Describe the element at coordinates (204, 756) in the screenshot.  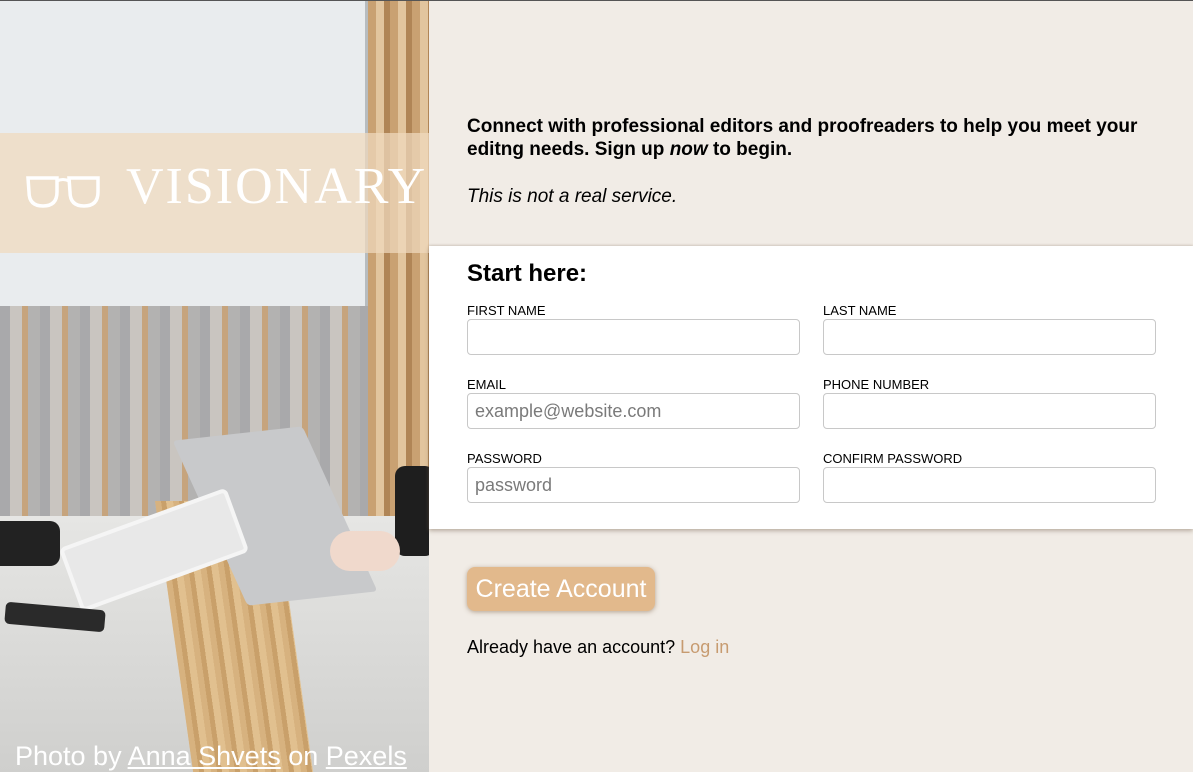
I see `credit-author-link: Anna Shvets` at that location.